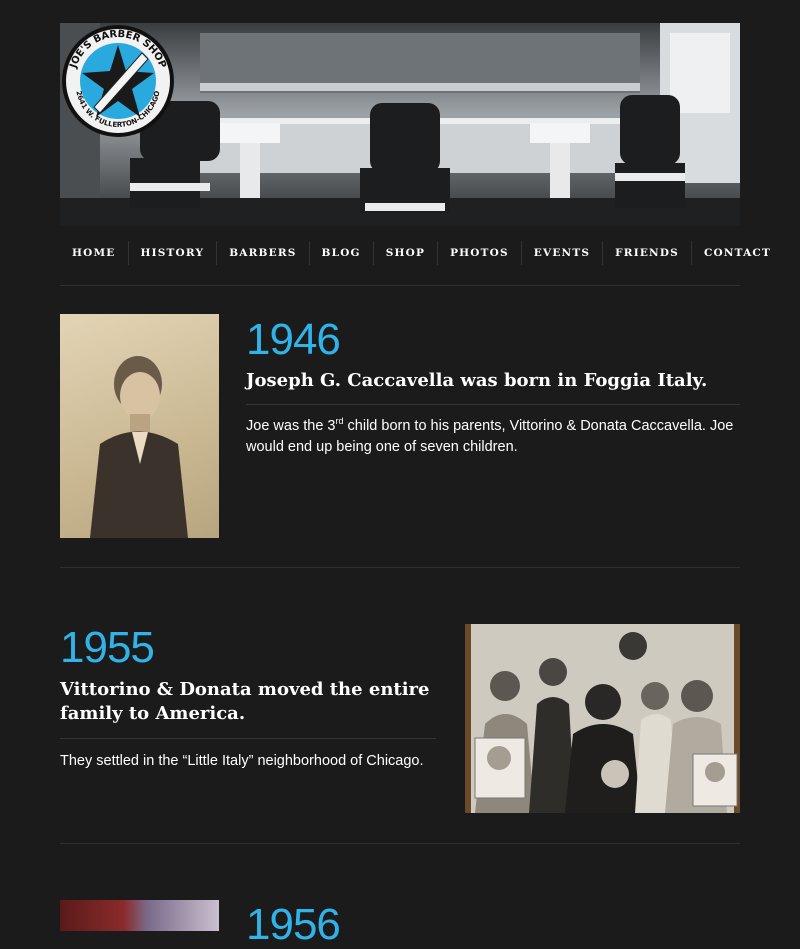 This screenshot has width=800, height=949. What do you see at coordinates (602, 718) in the screenshot?
I see `photo-family` at bounding box center [602, 718].